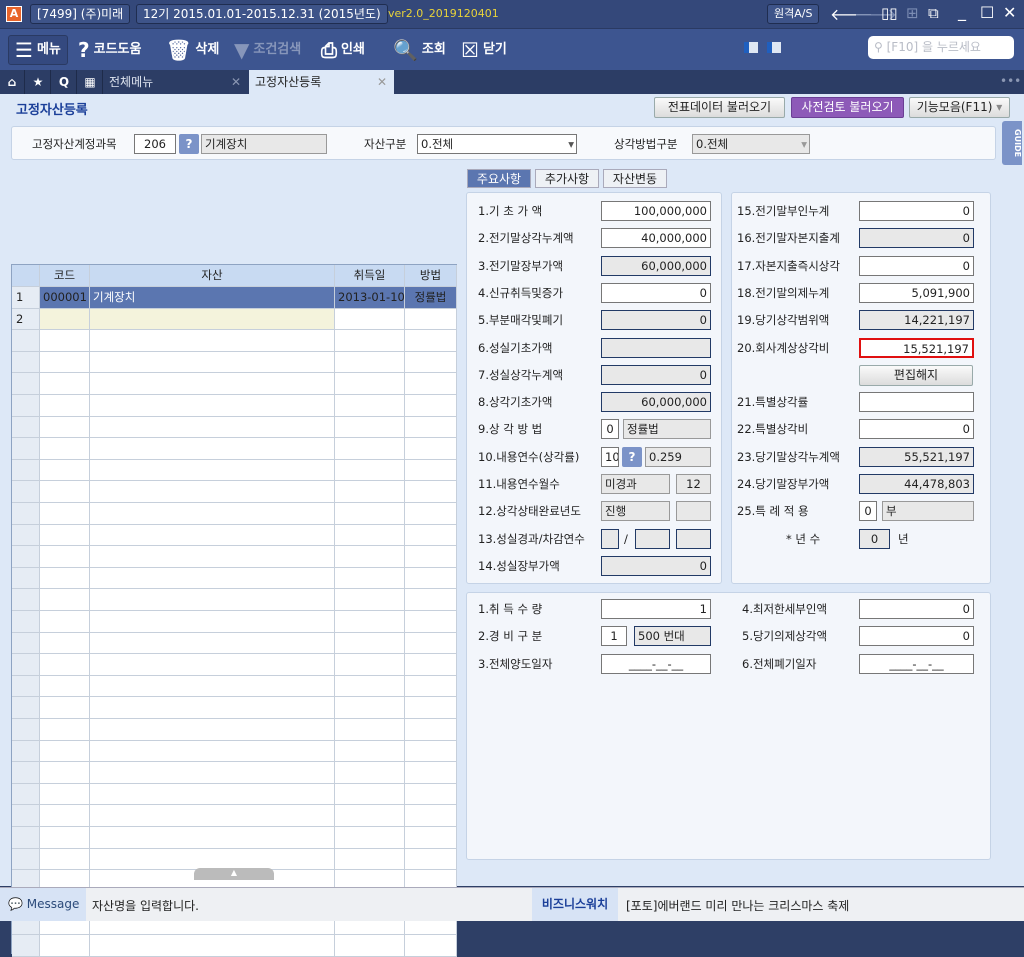  Describe the element at coordinates (1009, 12) in the screenshot. I see `close-window-icon: ✕` at that location.